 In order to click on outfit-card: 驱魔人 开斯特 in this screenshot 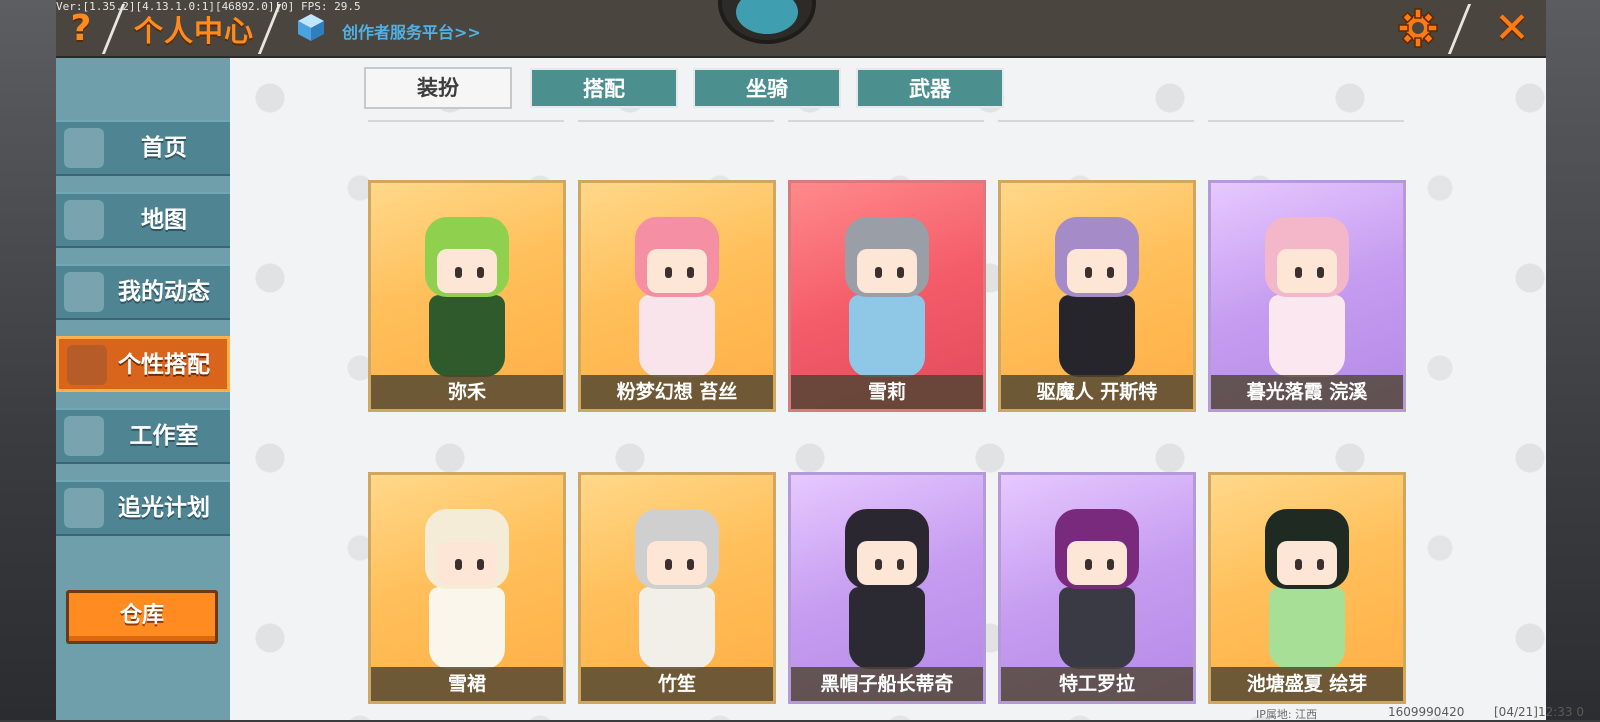, I will do `click(1097, 296)`.